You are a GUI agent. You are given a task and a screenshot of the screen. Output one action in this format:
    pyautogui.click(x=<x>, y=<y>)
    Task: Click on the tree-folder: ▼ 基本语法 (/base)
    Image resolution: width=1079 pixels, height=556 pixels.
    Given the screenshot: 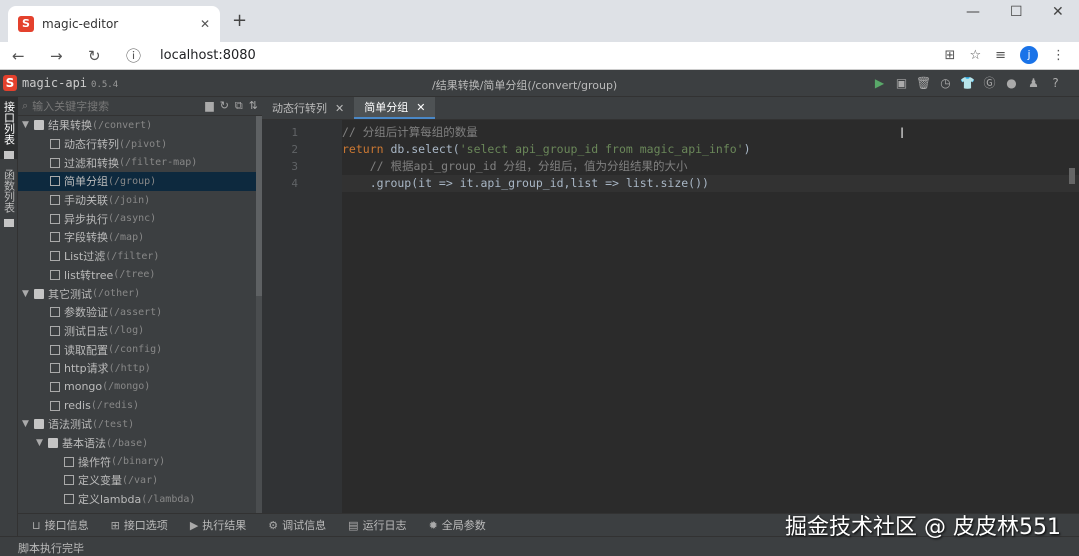 What is the action you would take?
    pyautogui.click(x=137, y=443)
    